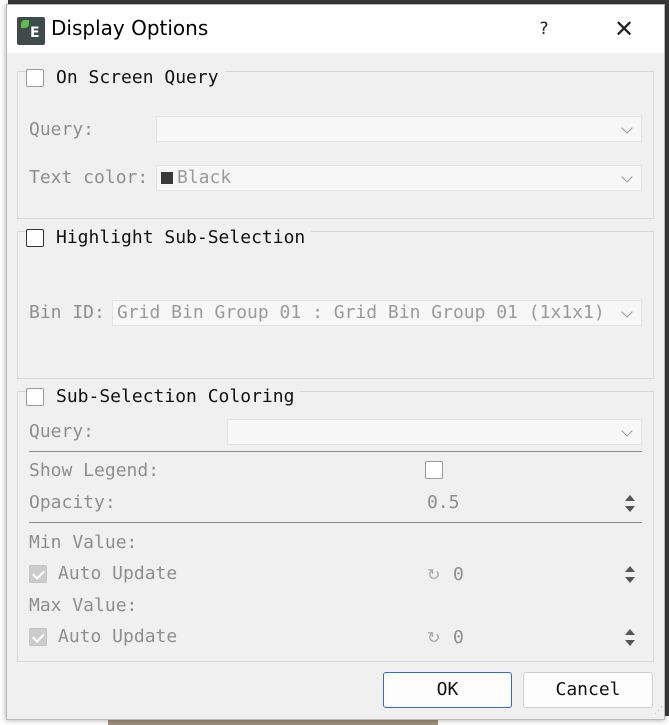 The height and width of the screenshot is (725, 669). Describe the element at coordinates (167, 178) in the screenshot. I see `color-swatch-icon` at that location.